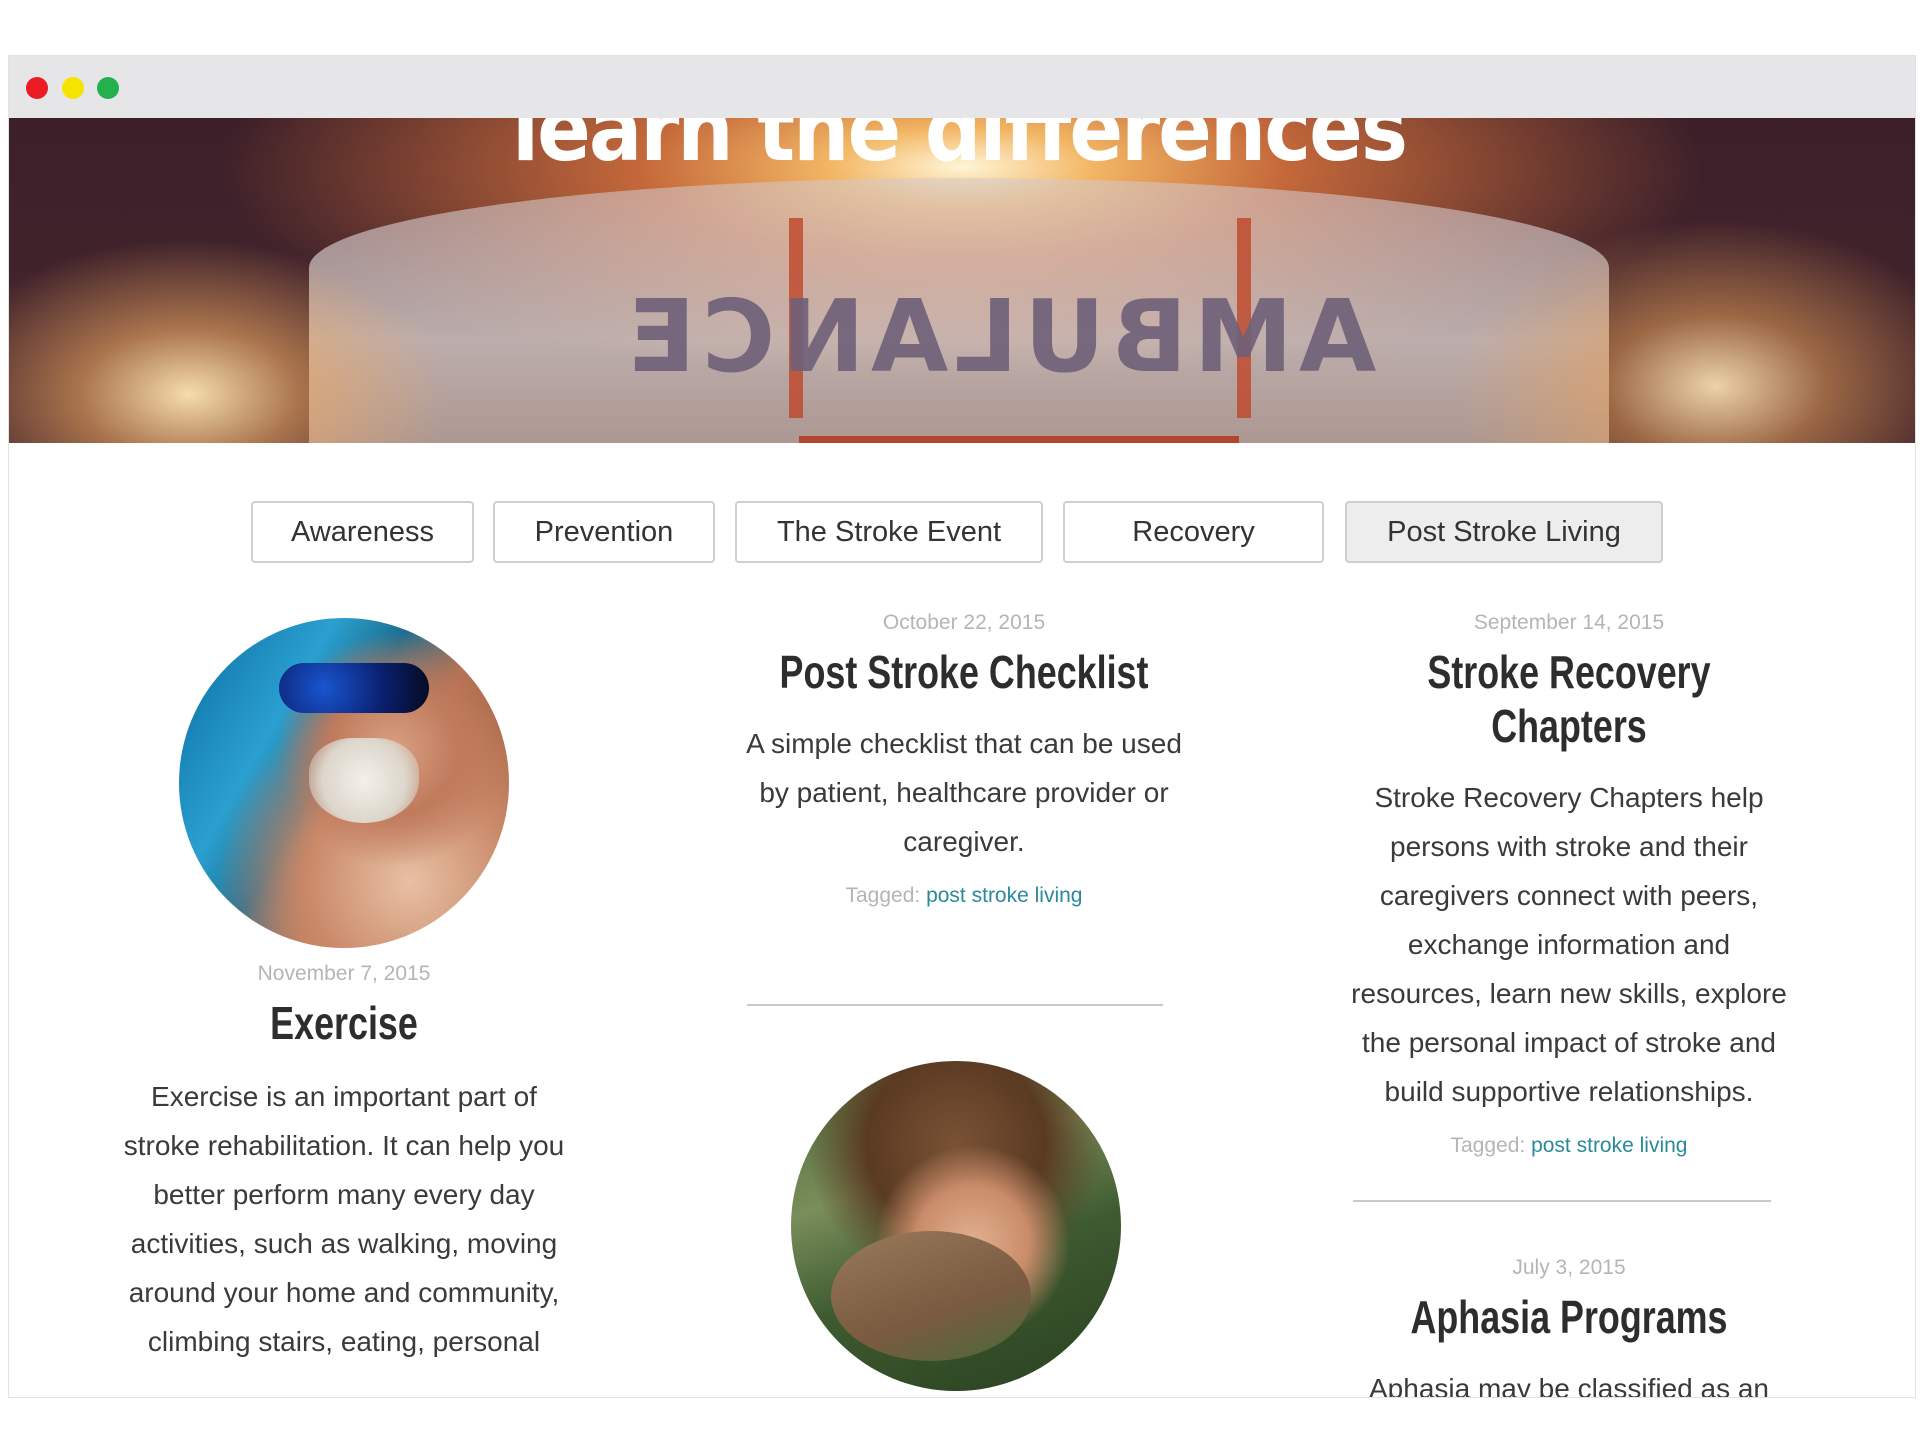  Describe the element at coordinates (364, 780) in the screenshot. I see `swimmer-beard` at that location.